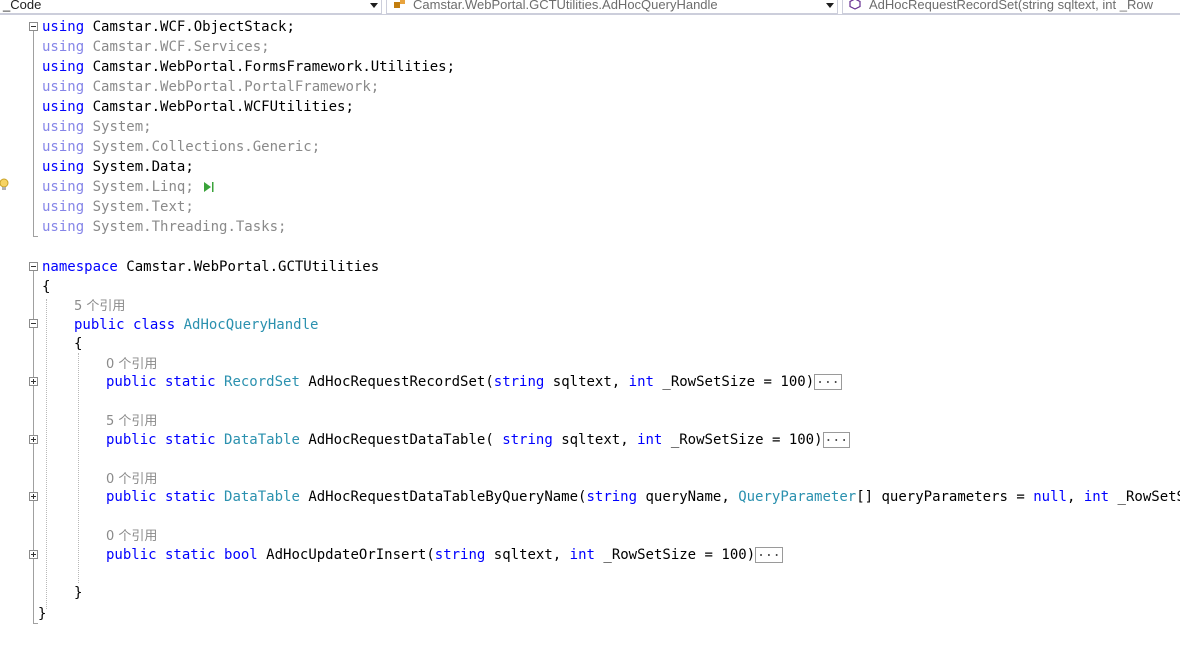 This screenshot has height=652, width=1180. I want to click on code-line-using-4: using Camstar.WebPortal.WCFUtilities;, so click(198, 107).